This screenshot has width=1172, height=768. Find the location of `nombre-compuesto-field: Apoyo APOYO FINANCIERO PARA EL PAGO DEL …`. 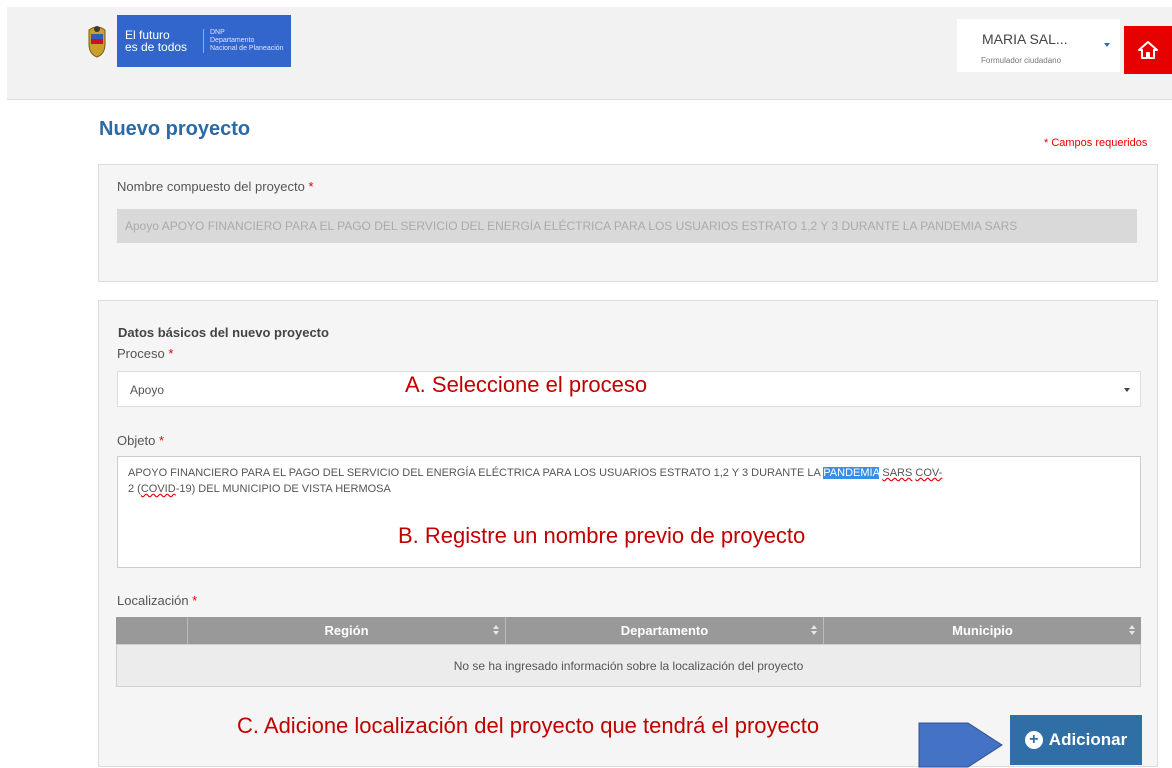

nombre-compuesto-field: Apoyo APOYO FINANCIERO PARA EL PAGO DEL … is located at coordinates (627, 226).